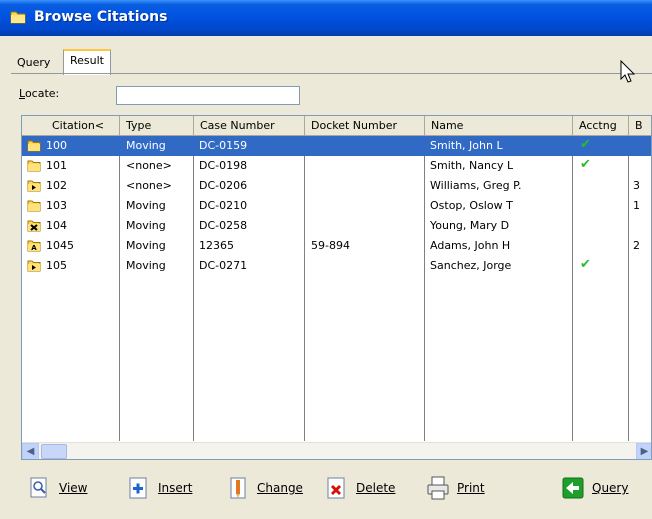 The width and height of the screenshot is (652, 519). What do you see at coordinates (56, 185) in the screenshot?
I see `cell-citation: 102` at bounding box center [56, 185].